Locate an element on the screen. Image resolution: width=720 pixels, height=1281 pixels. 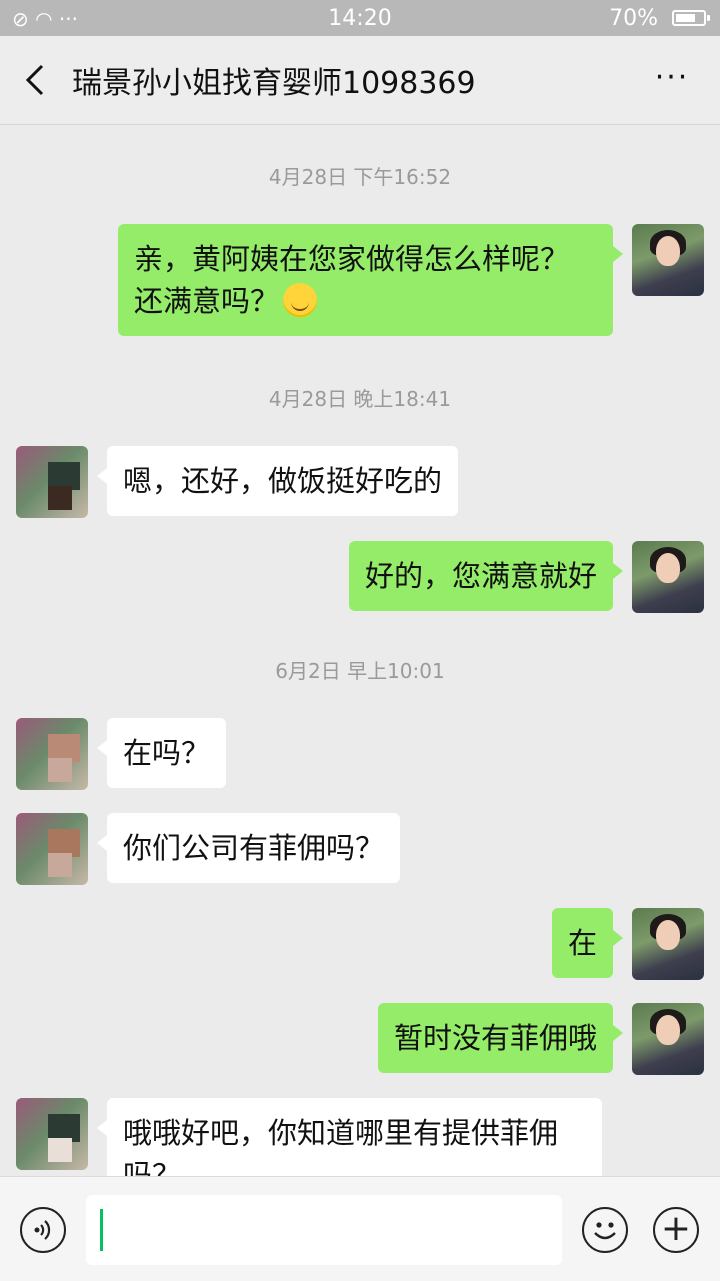
text-cursor is located at coordinates (101, 1230).